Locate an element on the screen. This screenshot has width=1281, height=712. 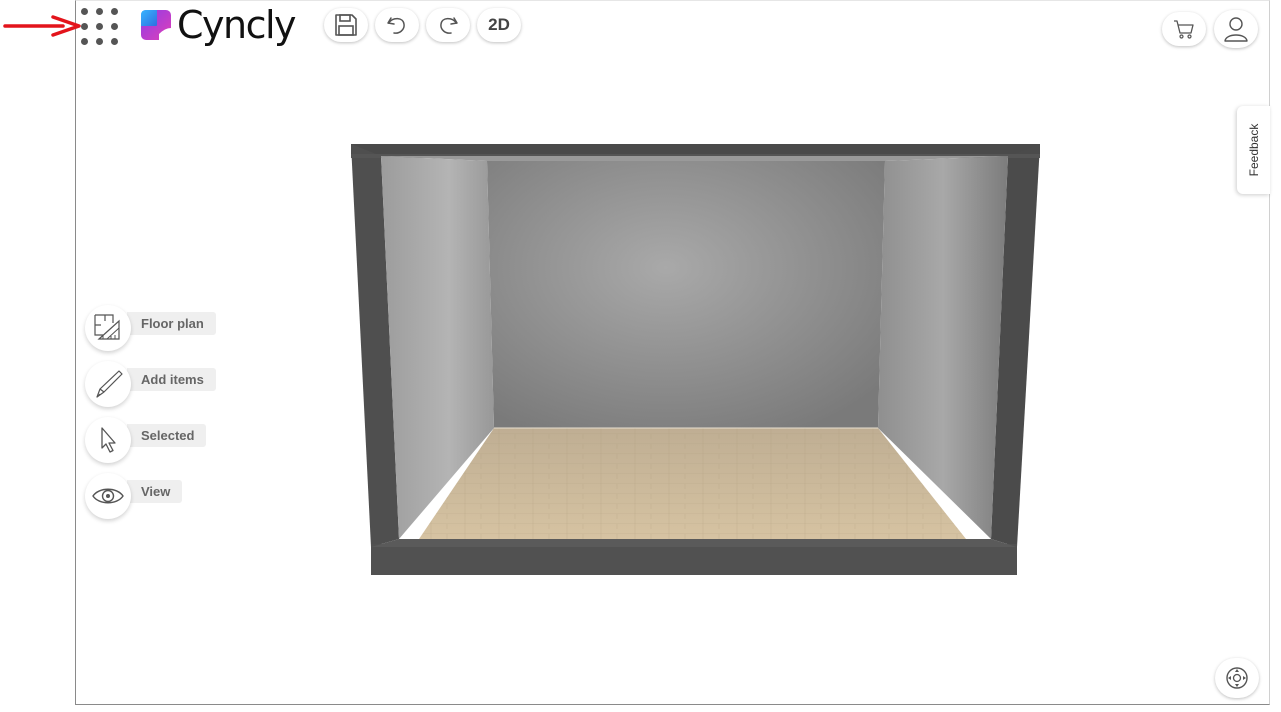
eye-icon is located at coordinates (108, 496).